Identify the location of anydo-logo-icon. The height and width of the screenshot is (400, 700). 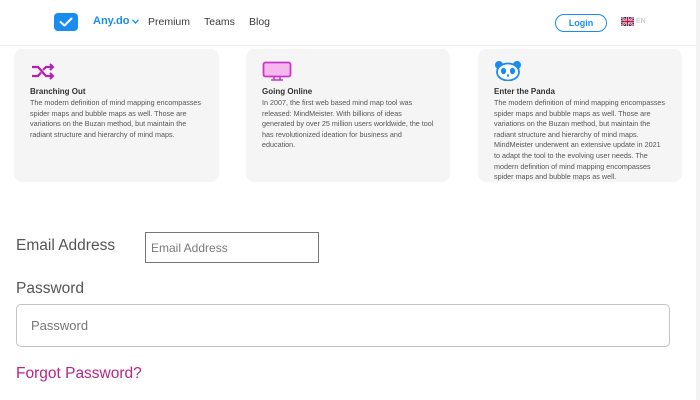
(66, 22).